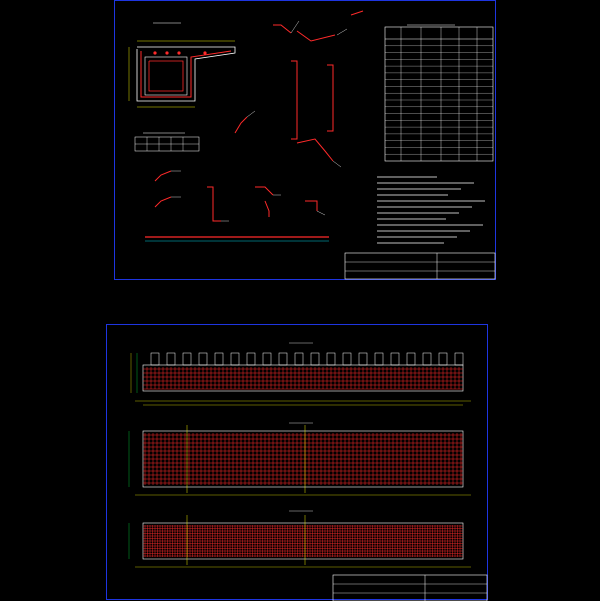  What do you see at coordinates (299, 539) in the screenshot?
I see `bottom-view` at bounding box center [299, 539].